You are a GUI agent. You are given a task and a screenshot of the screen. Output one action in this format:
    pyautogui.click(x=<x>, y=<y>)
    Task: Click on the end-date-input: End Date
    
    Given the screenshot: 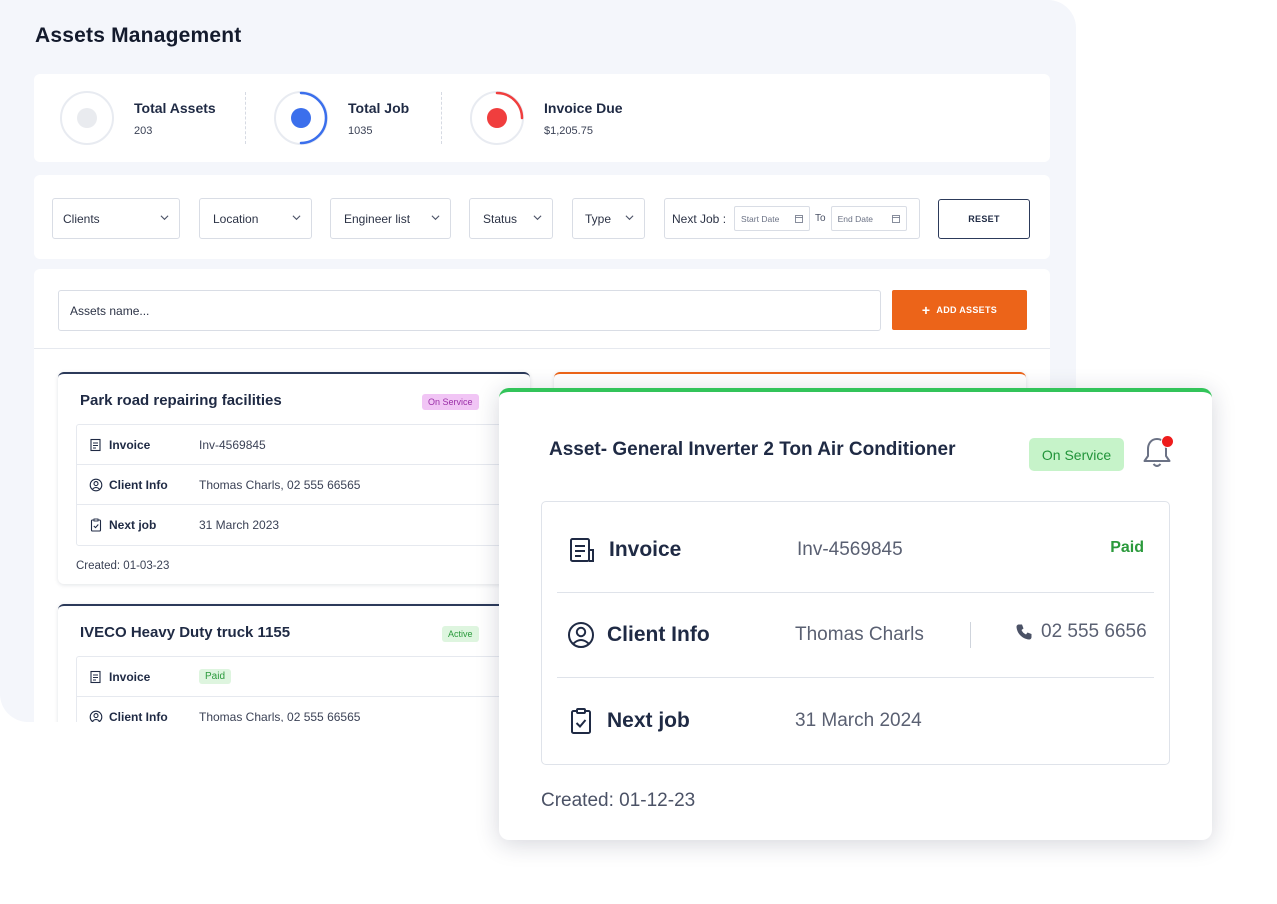 What is the action you would take?
    pyautogui.click(x=868, y=218)
    